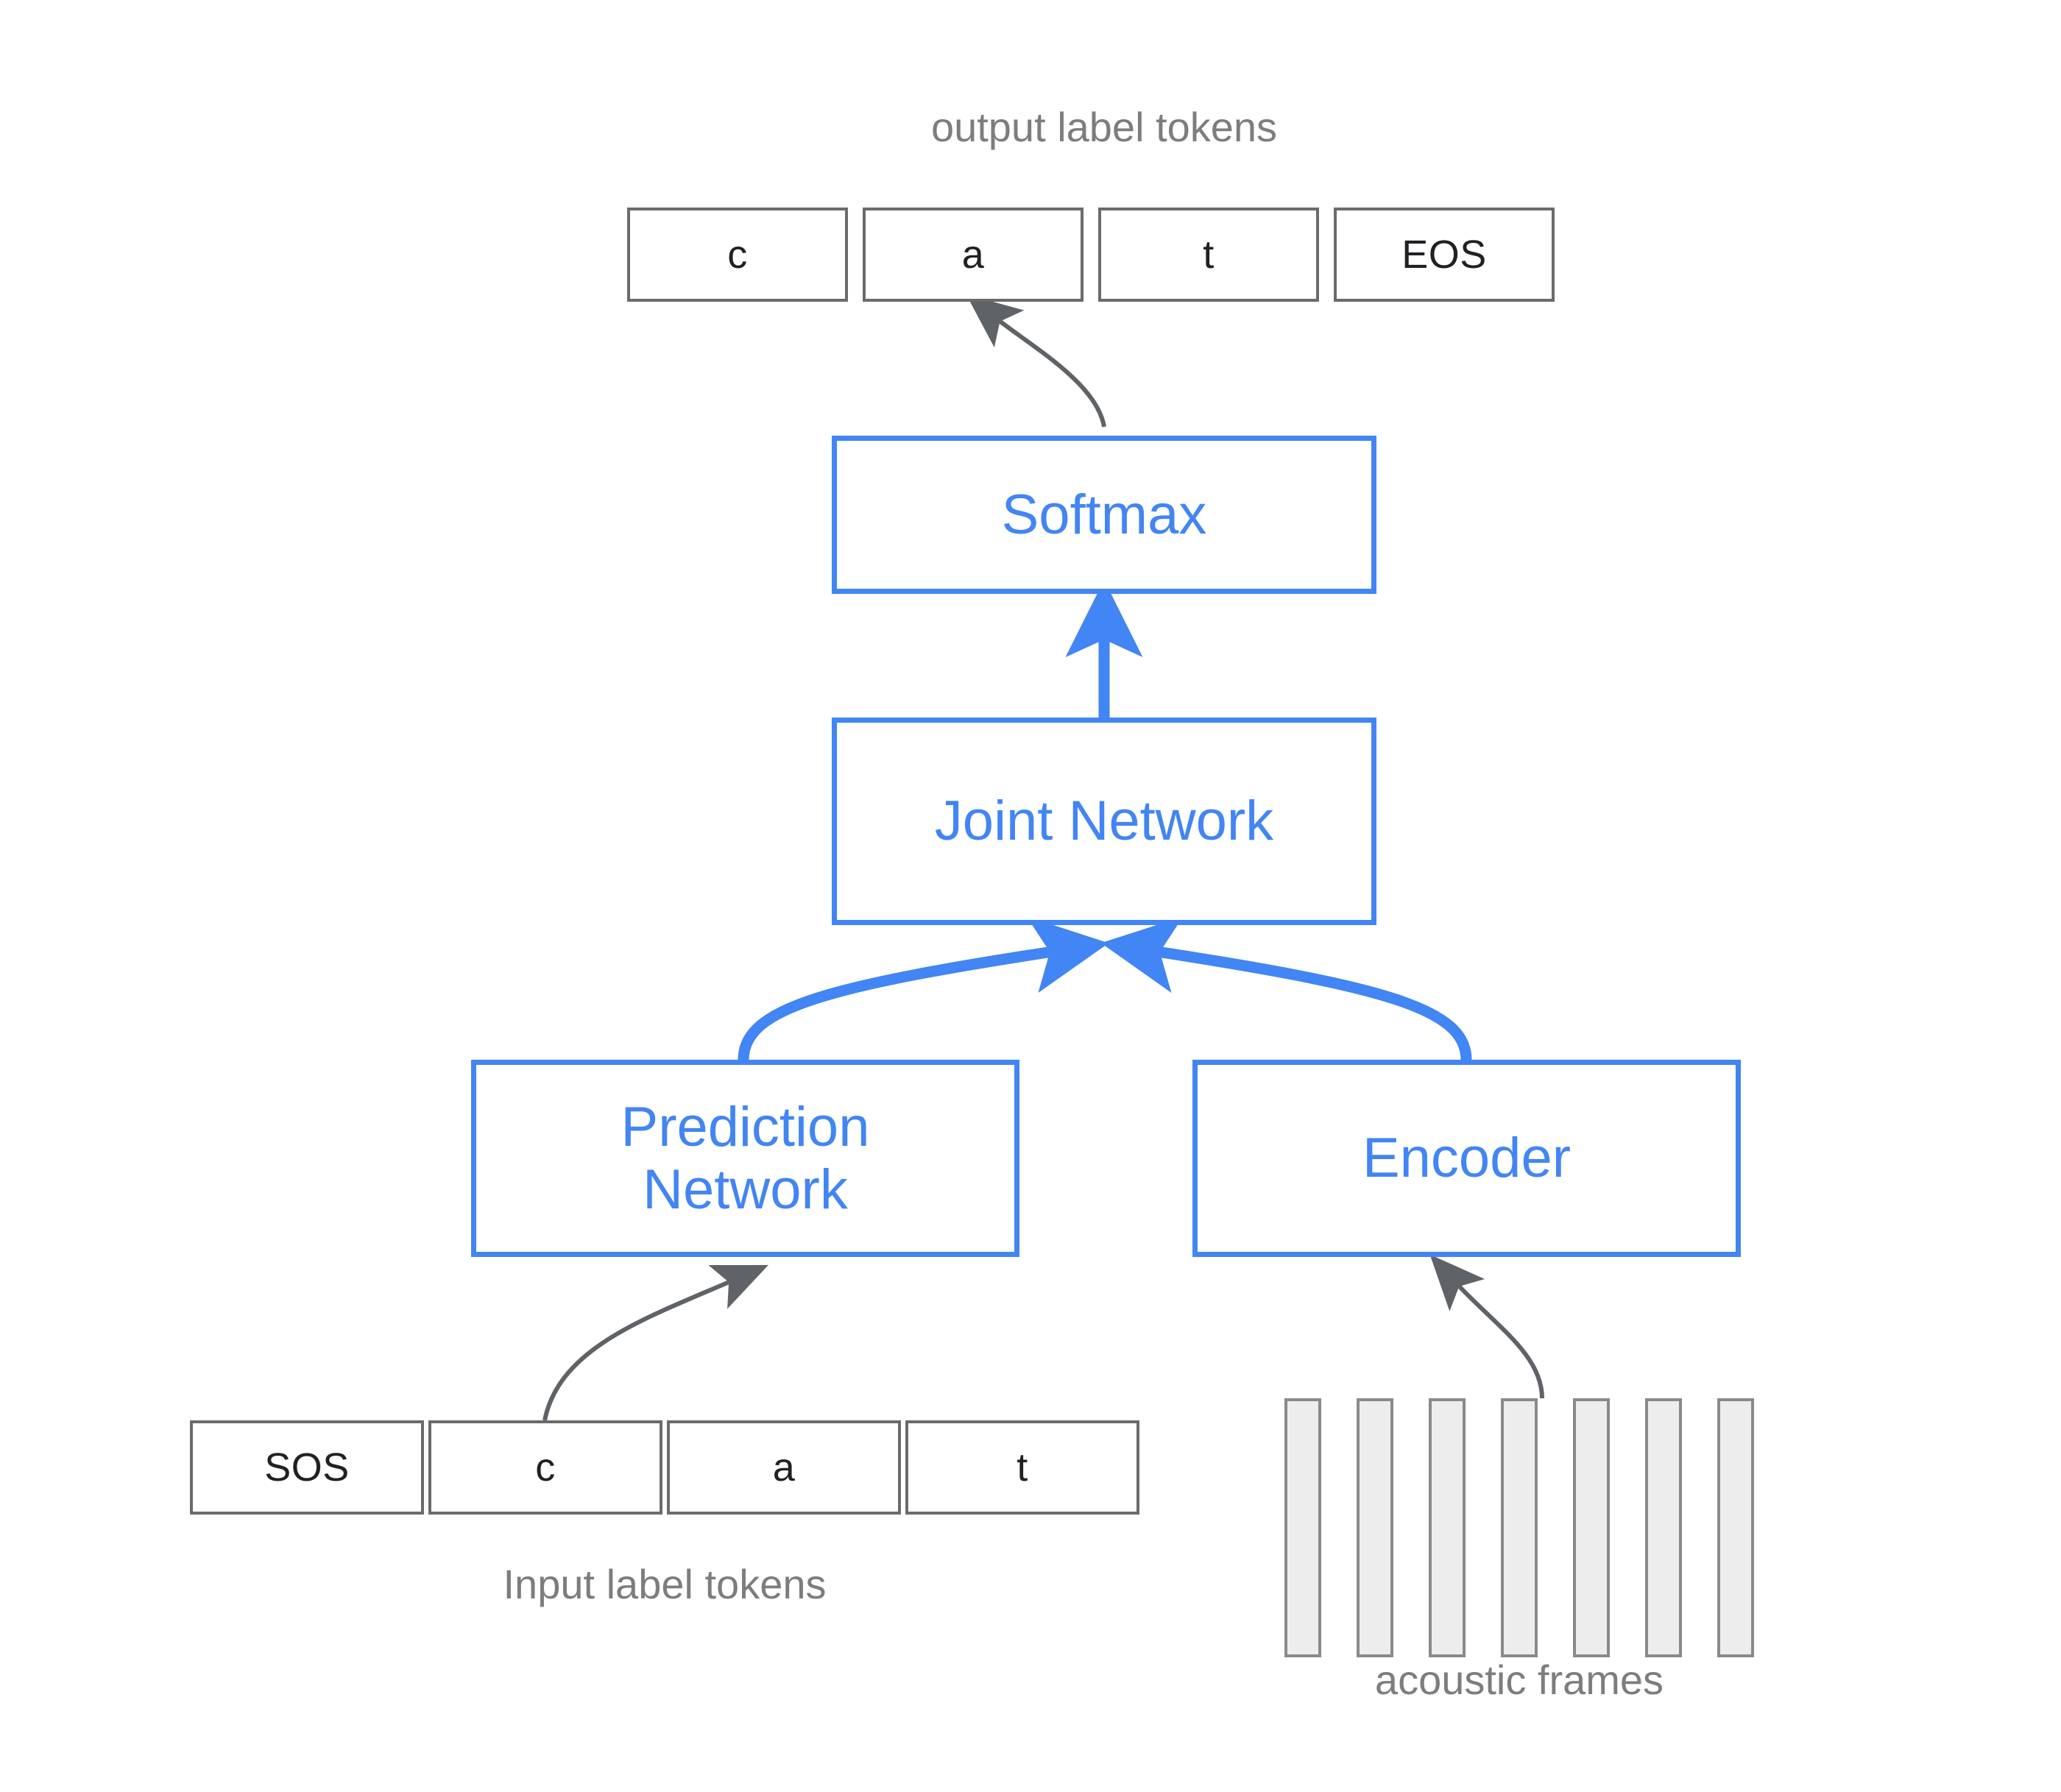 The image size is (2061, 1792). Describe the element at coordinates (1104, 127) in the screenshot. I see `output-label-tokens-caption: output label tokens` at that location.